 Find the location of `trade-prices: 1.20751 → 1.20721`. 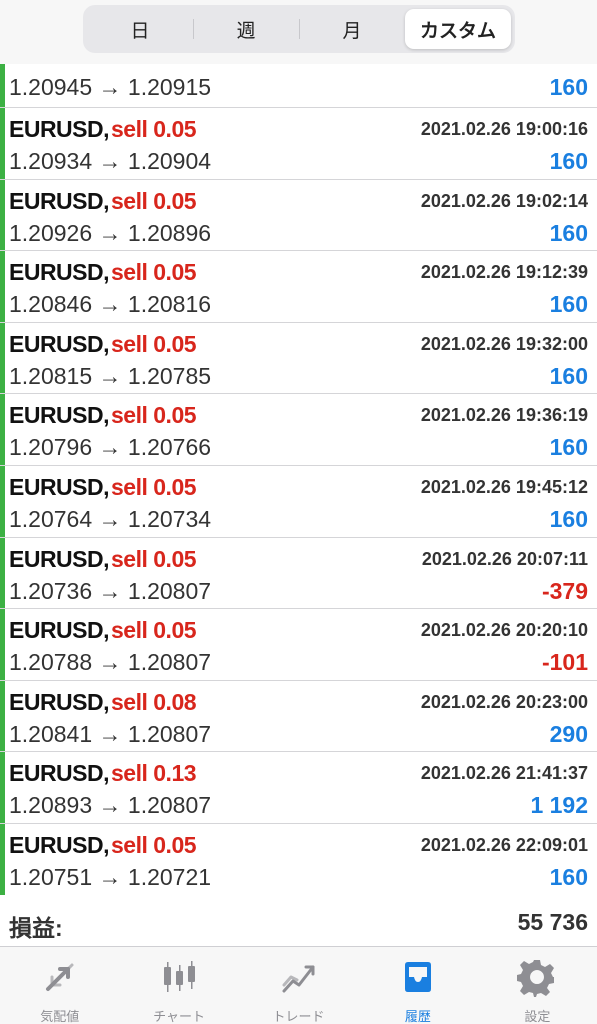

trade-prices: 1.20751 → 1.20721 is located at coordinates (110, 876).